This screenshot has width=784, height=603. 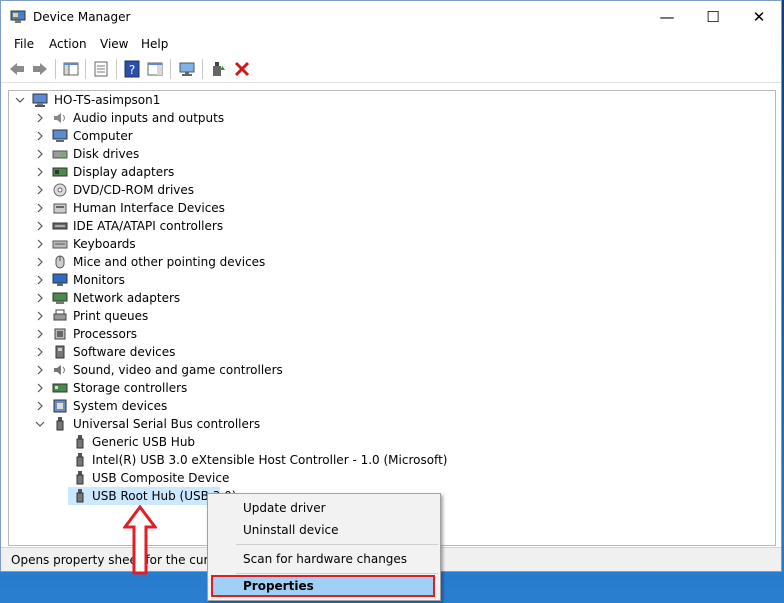 I want to click on tree-category: Keyboards, so click(x=165, y=244).